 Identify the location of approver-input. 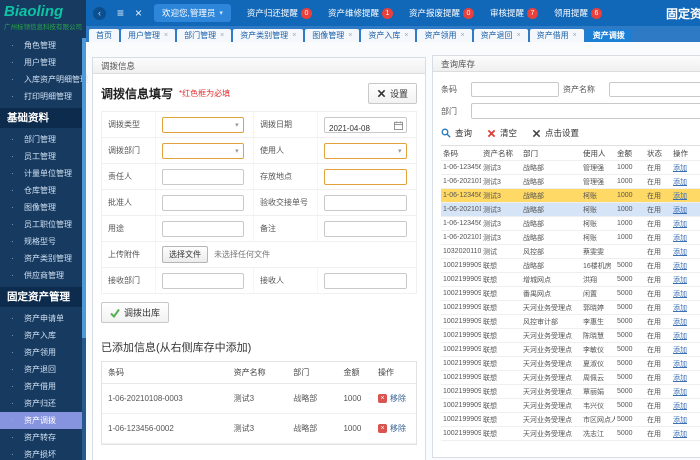
(203, 203).